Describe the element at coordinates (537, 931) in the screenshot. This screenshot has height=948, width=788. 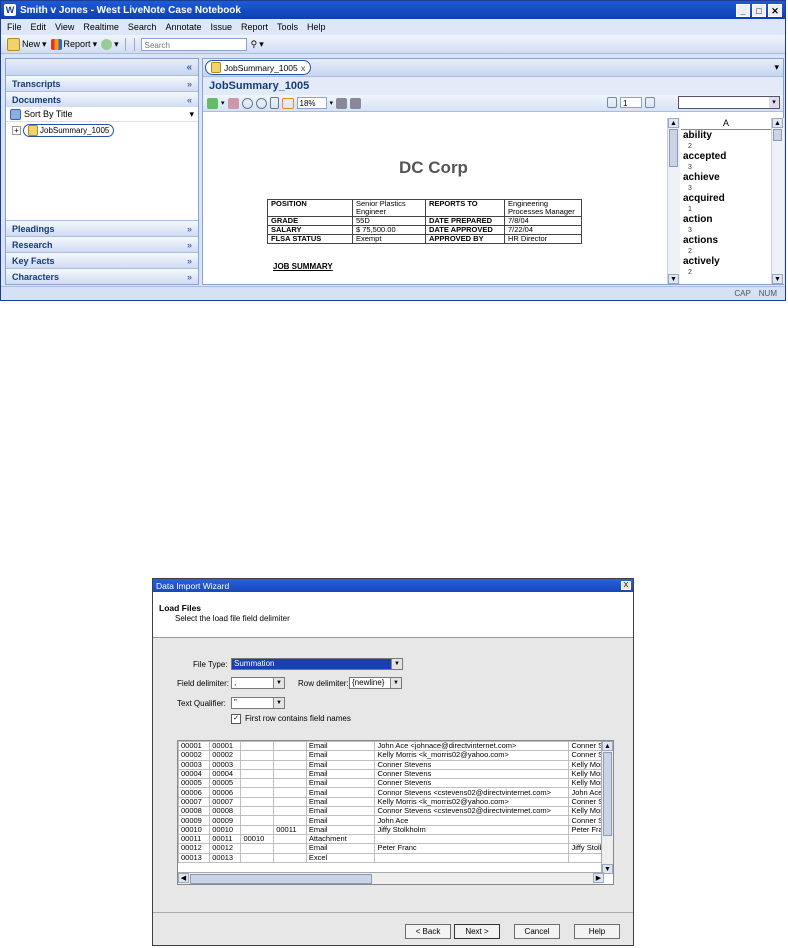
I see `cancel-button: Cancel` at that location.